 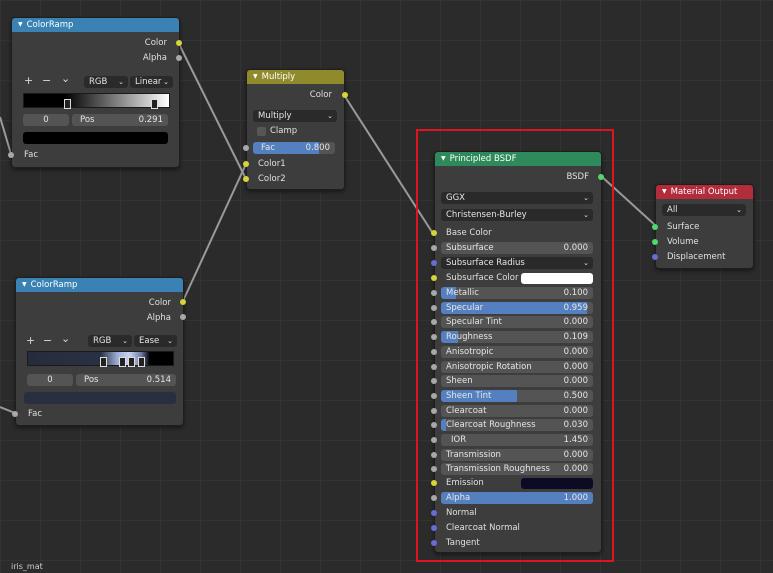 What do you see at coordinates (148, 82) in the screenshot?
I see `interpolation-value: Linear` at bounding box center [148, 82].